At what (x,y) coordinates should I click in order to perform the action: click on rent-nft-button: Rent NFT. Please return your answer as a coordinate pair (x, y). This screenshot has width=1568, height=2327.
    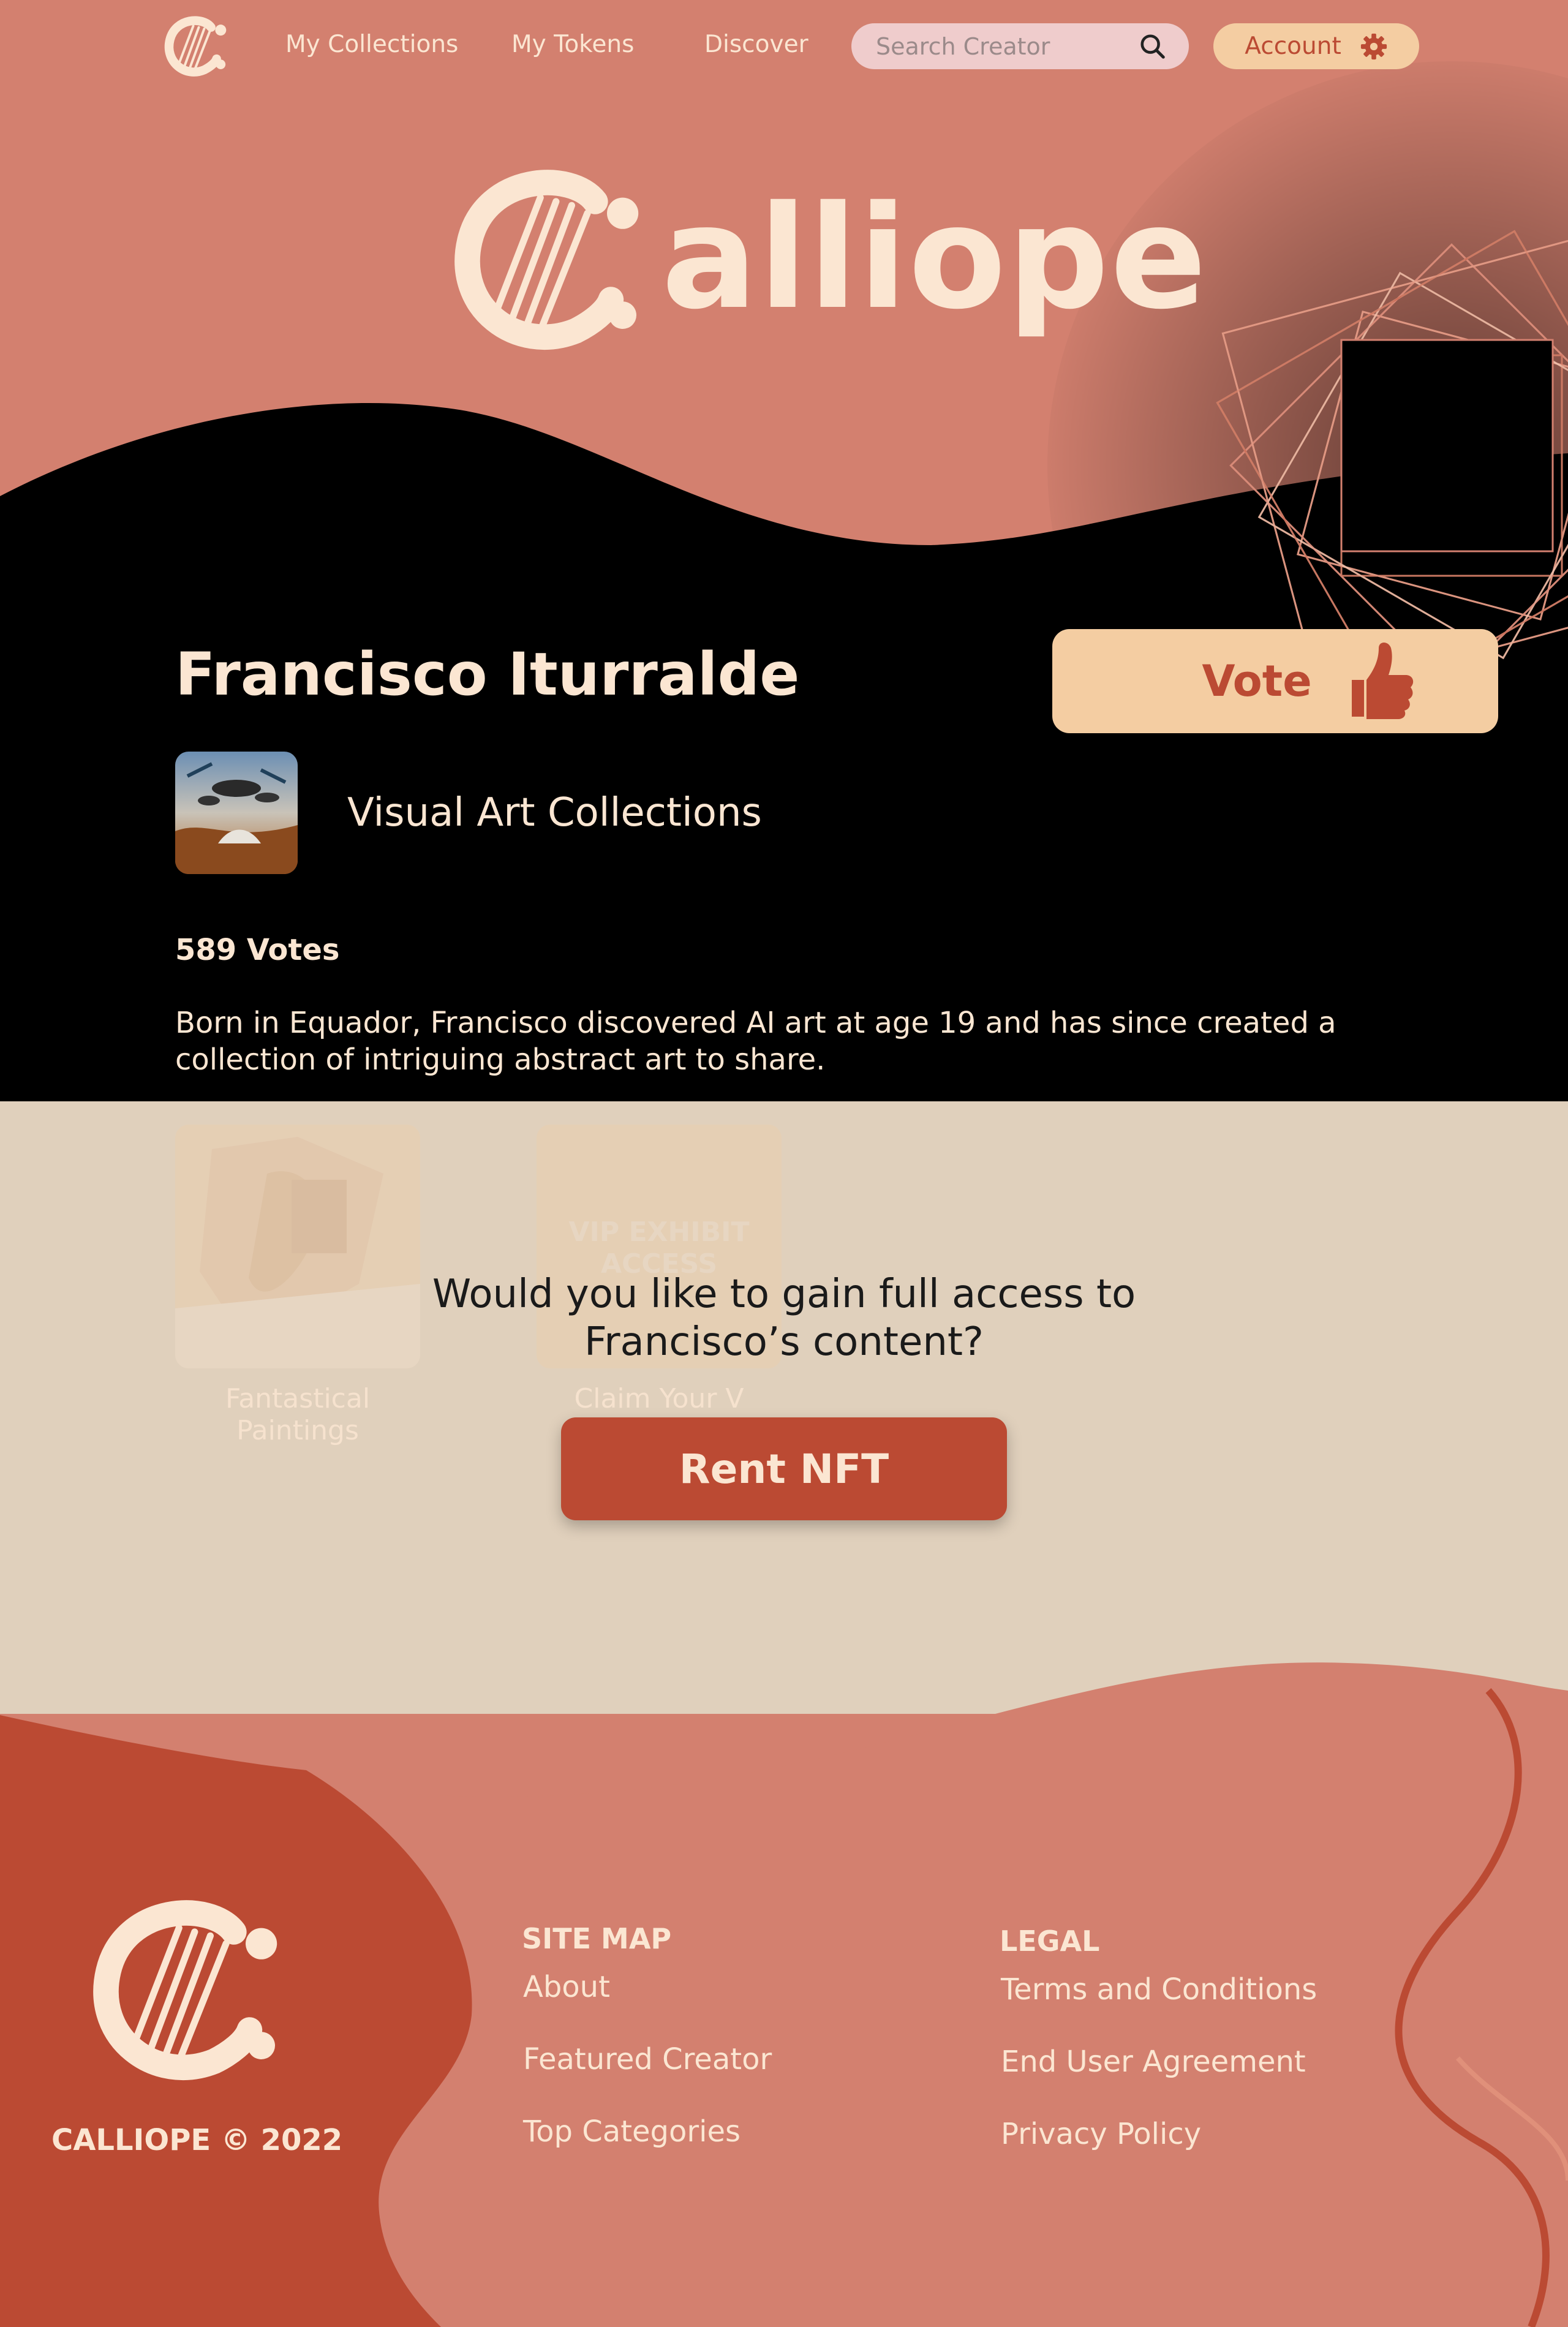
    Looking at the image, I should click on (784, 1468).